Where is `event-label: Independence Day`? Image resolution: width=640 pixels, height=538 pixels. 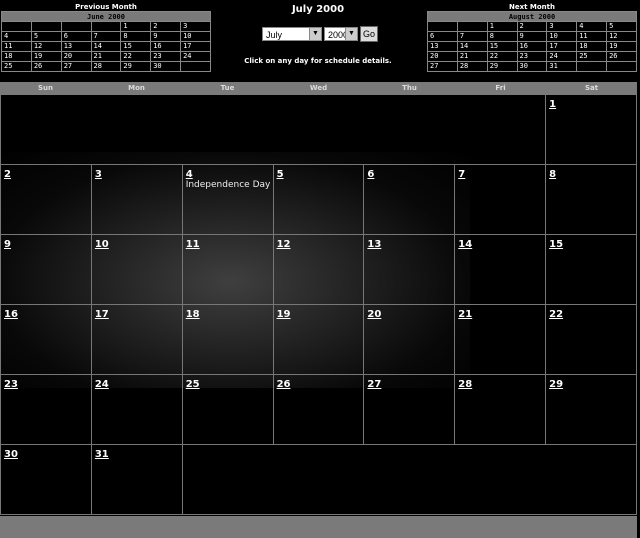 event-label: Independence Day is located at coordinates (228, 185).